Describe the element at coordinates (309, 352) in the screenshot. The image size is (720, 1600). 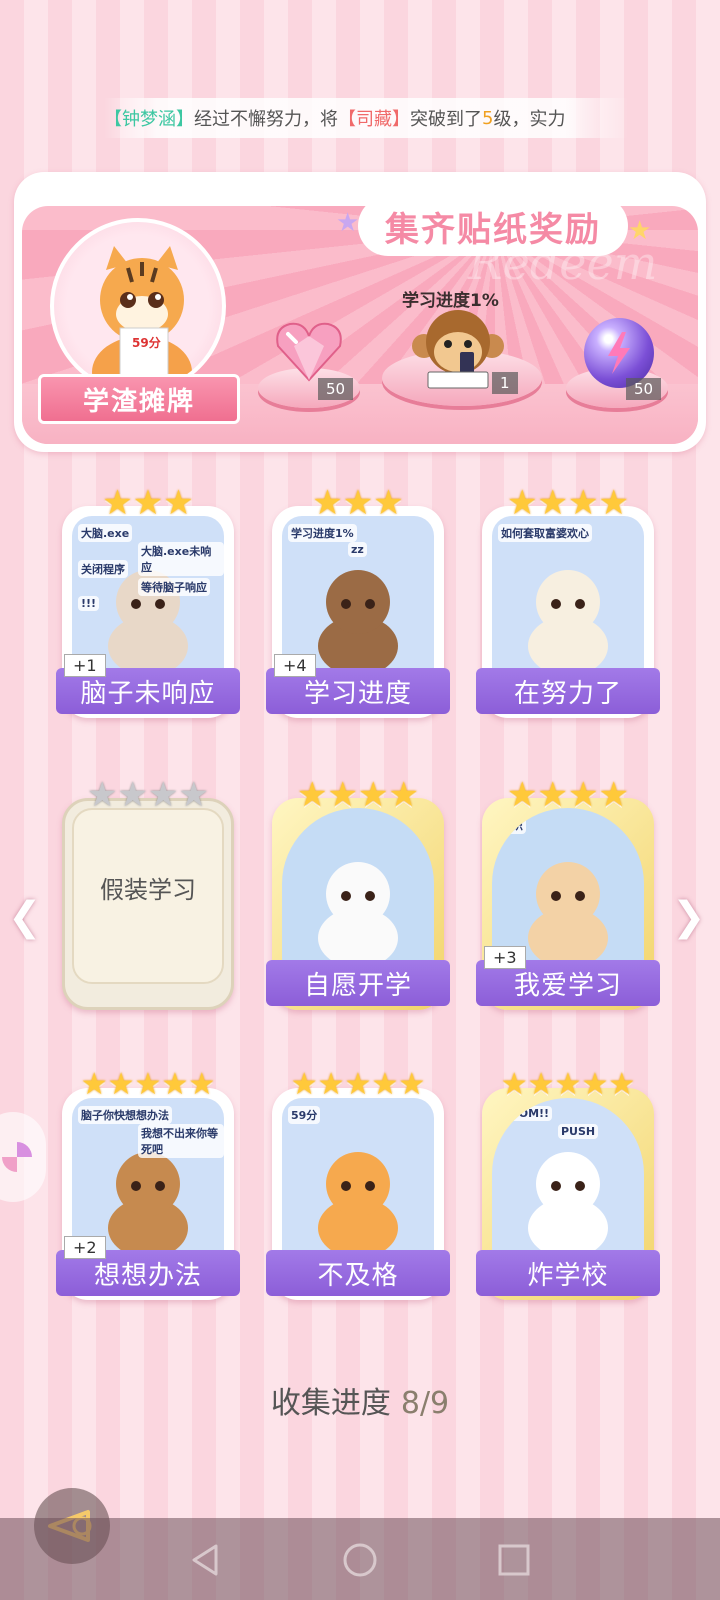
I see `heart-gem-icon` at that location.